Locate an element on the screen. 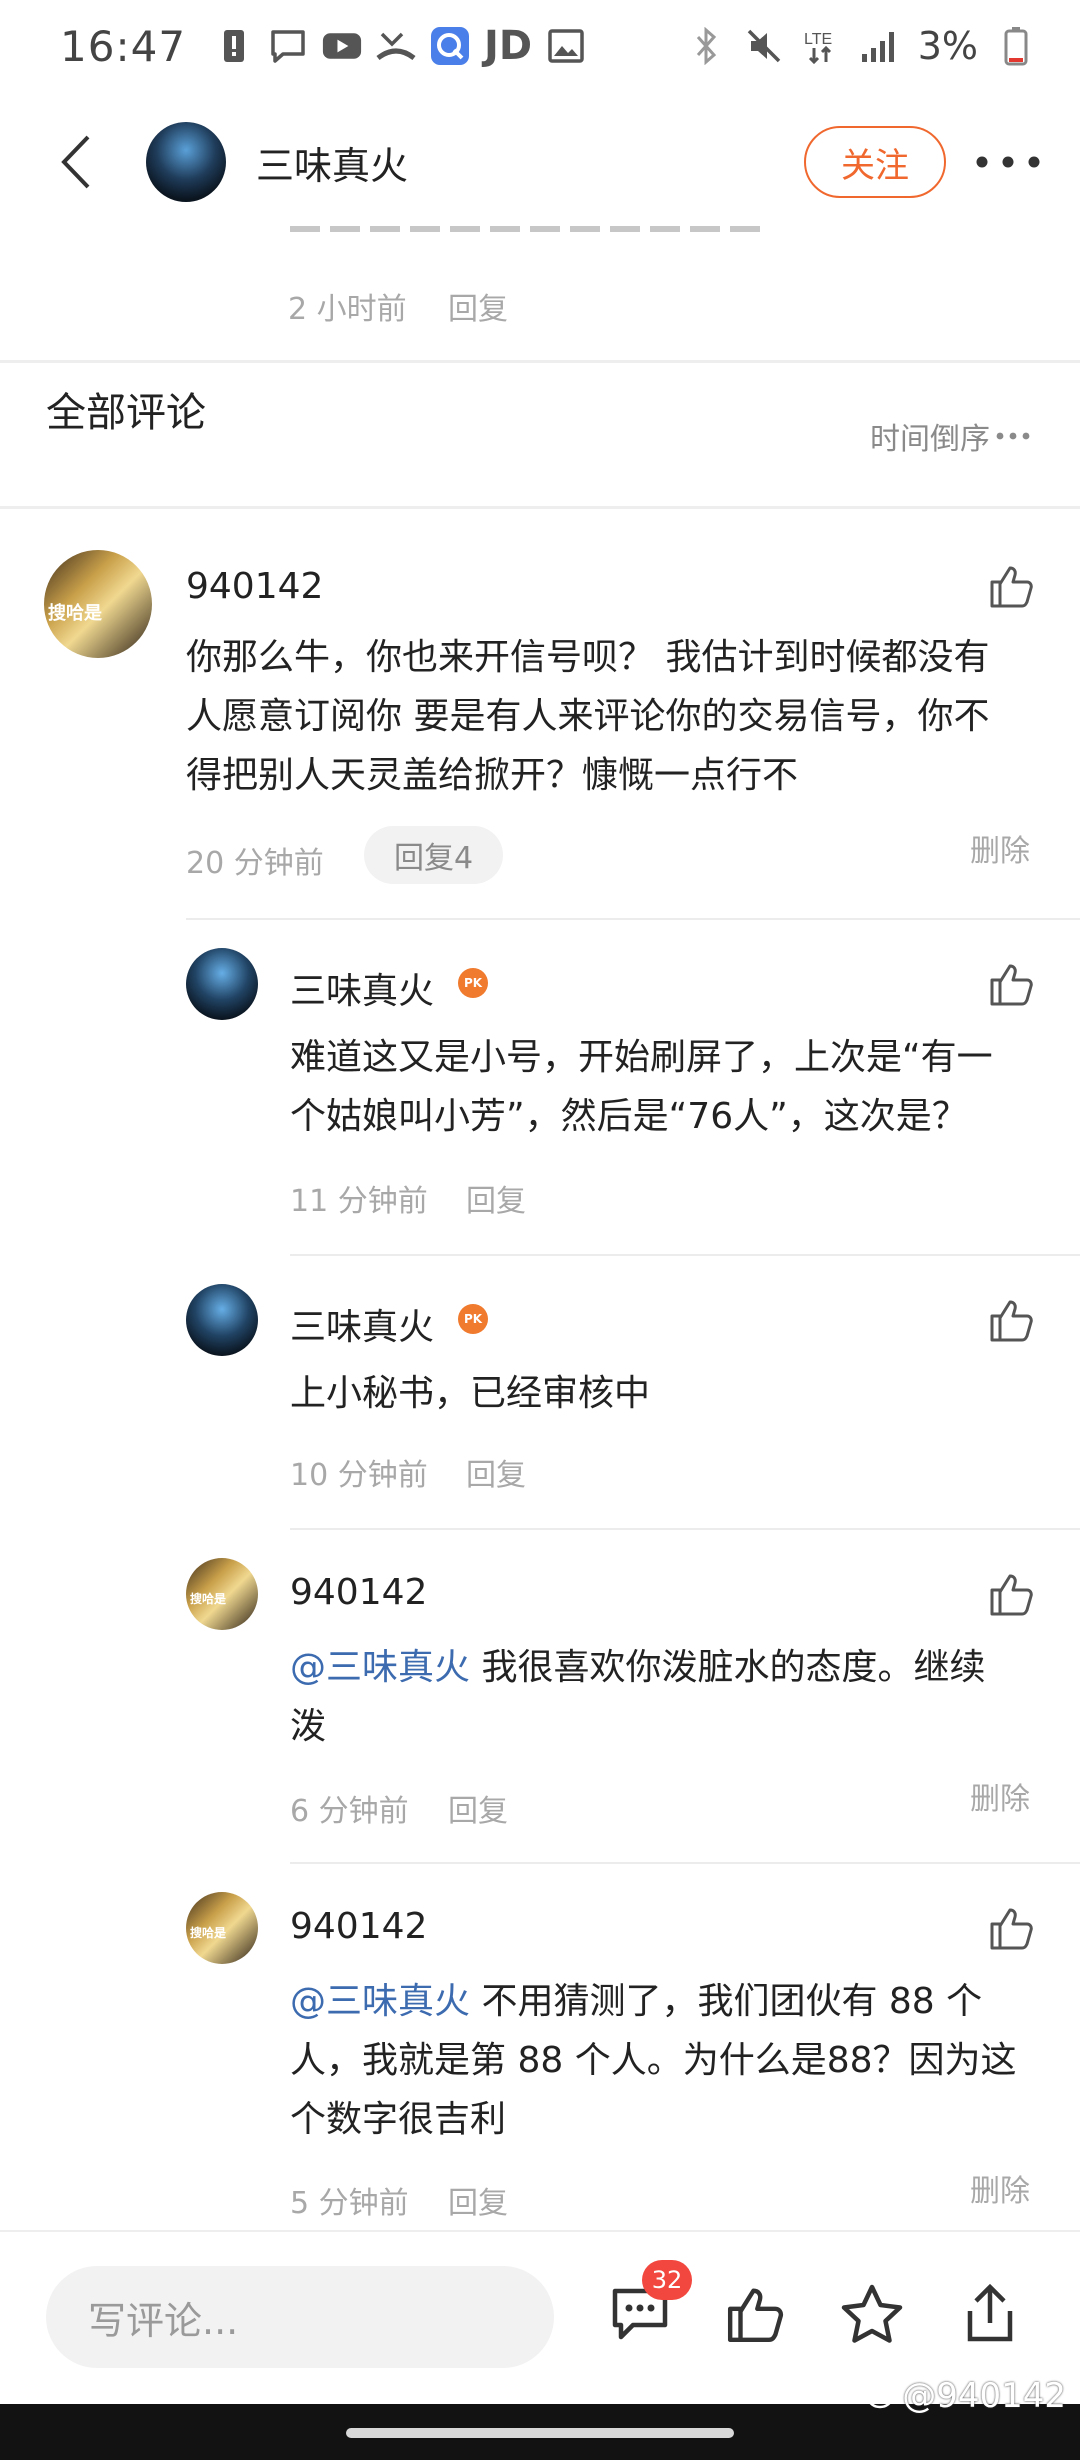 This screenshot has height=2460, width=1080. star-icon is located at coordinates (872, 2313).